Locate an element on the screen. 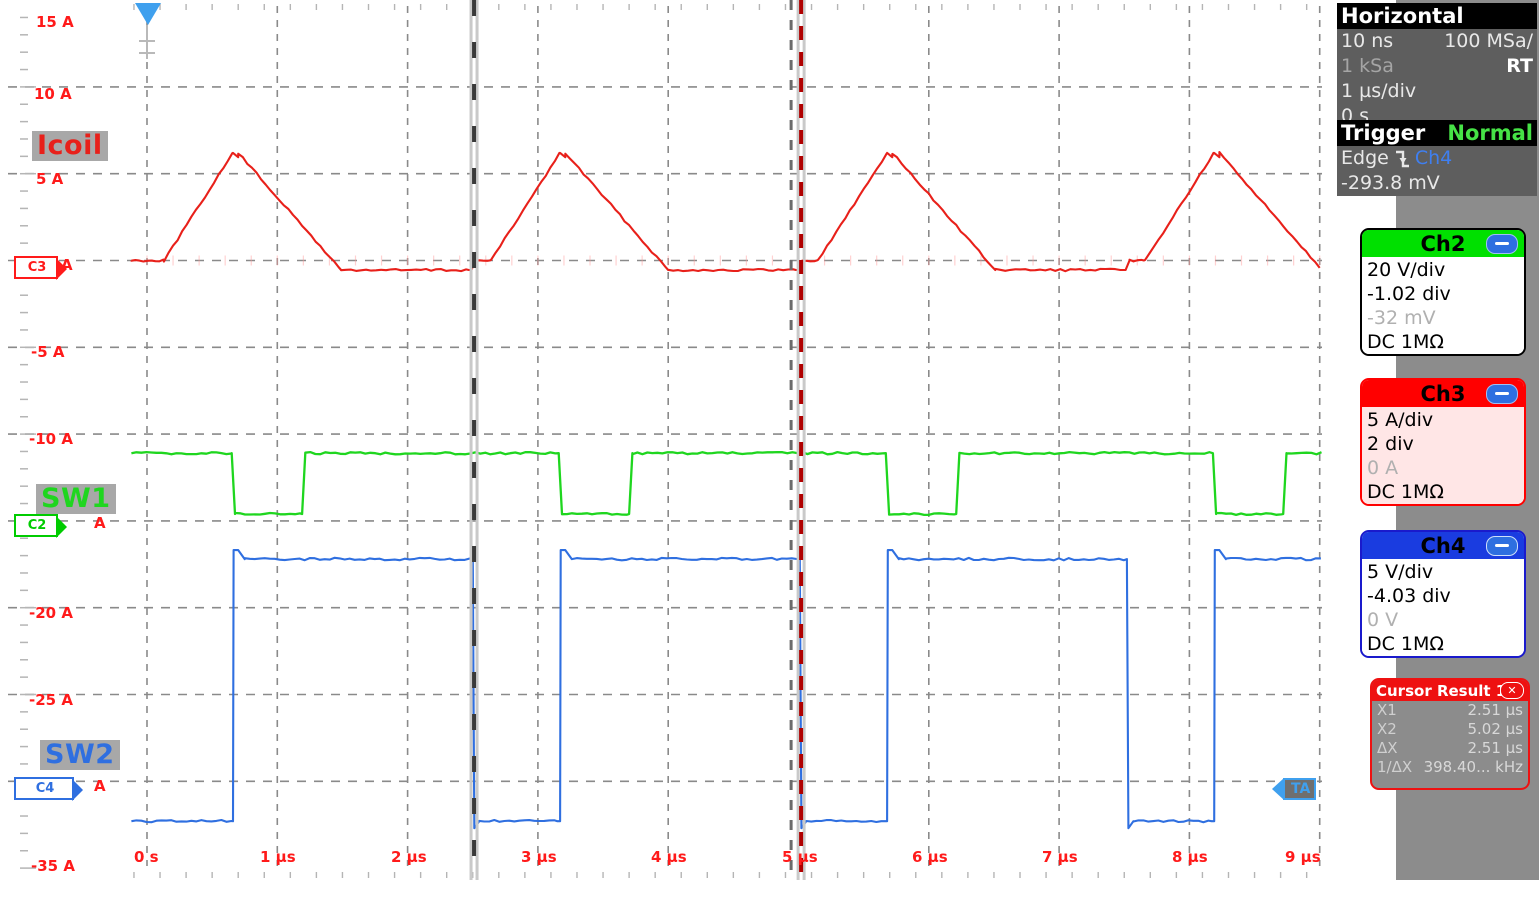 Image resolution: width=1539 pixels, height=906 pixels. trigger-mode: Normal is located at coordinates (1490, 133).